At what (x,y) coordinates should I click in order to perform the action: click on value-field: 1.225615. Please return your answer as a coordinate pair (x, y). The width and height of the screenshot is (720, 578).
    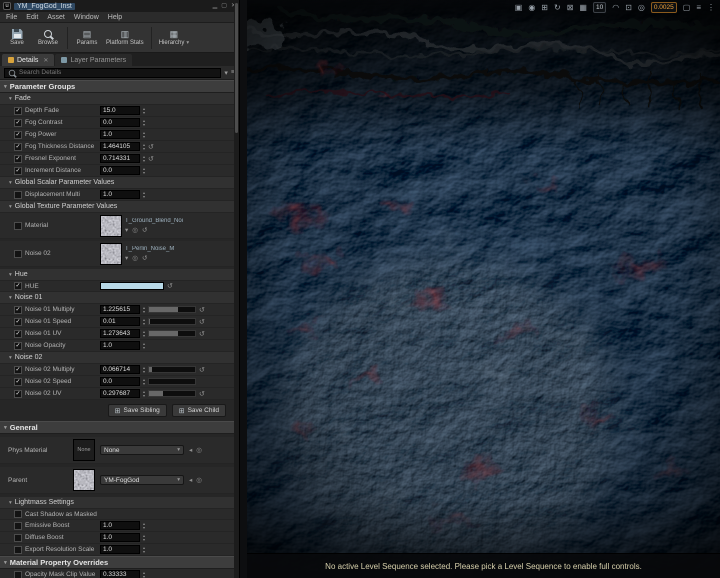
    Looking at the image, I should click on (120, 309).